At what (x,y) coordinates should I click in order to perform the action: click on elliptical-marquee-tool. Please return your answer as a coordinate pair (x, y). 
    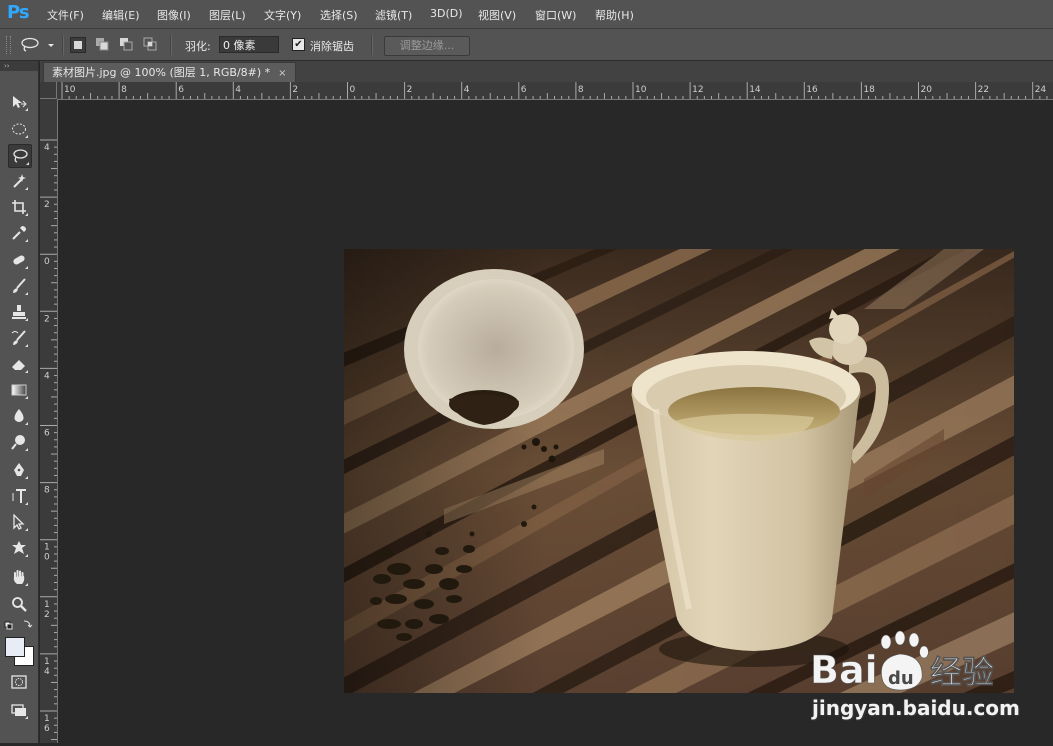
    Looking at the image, I should click on (19, 129).